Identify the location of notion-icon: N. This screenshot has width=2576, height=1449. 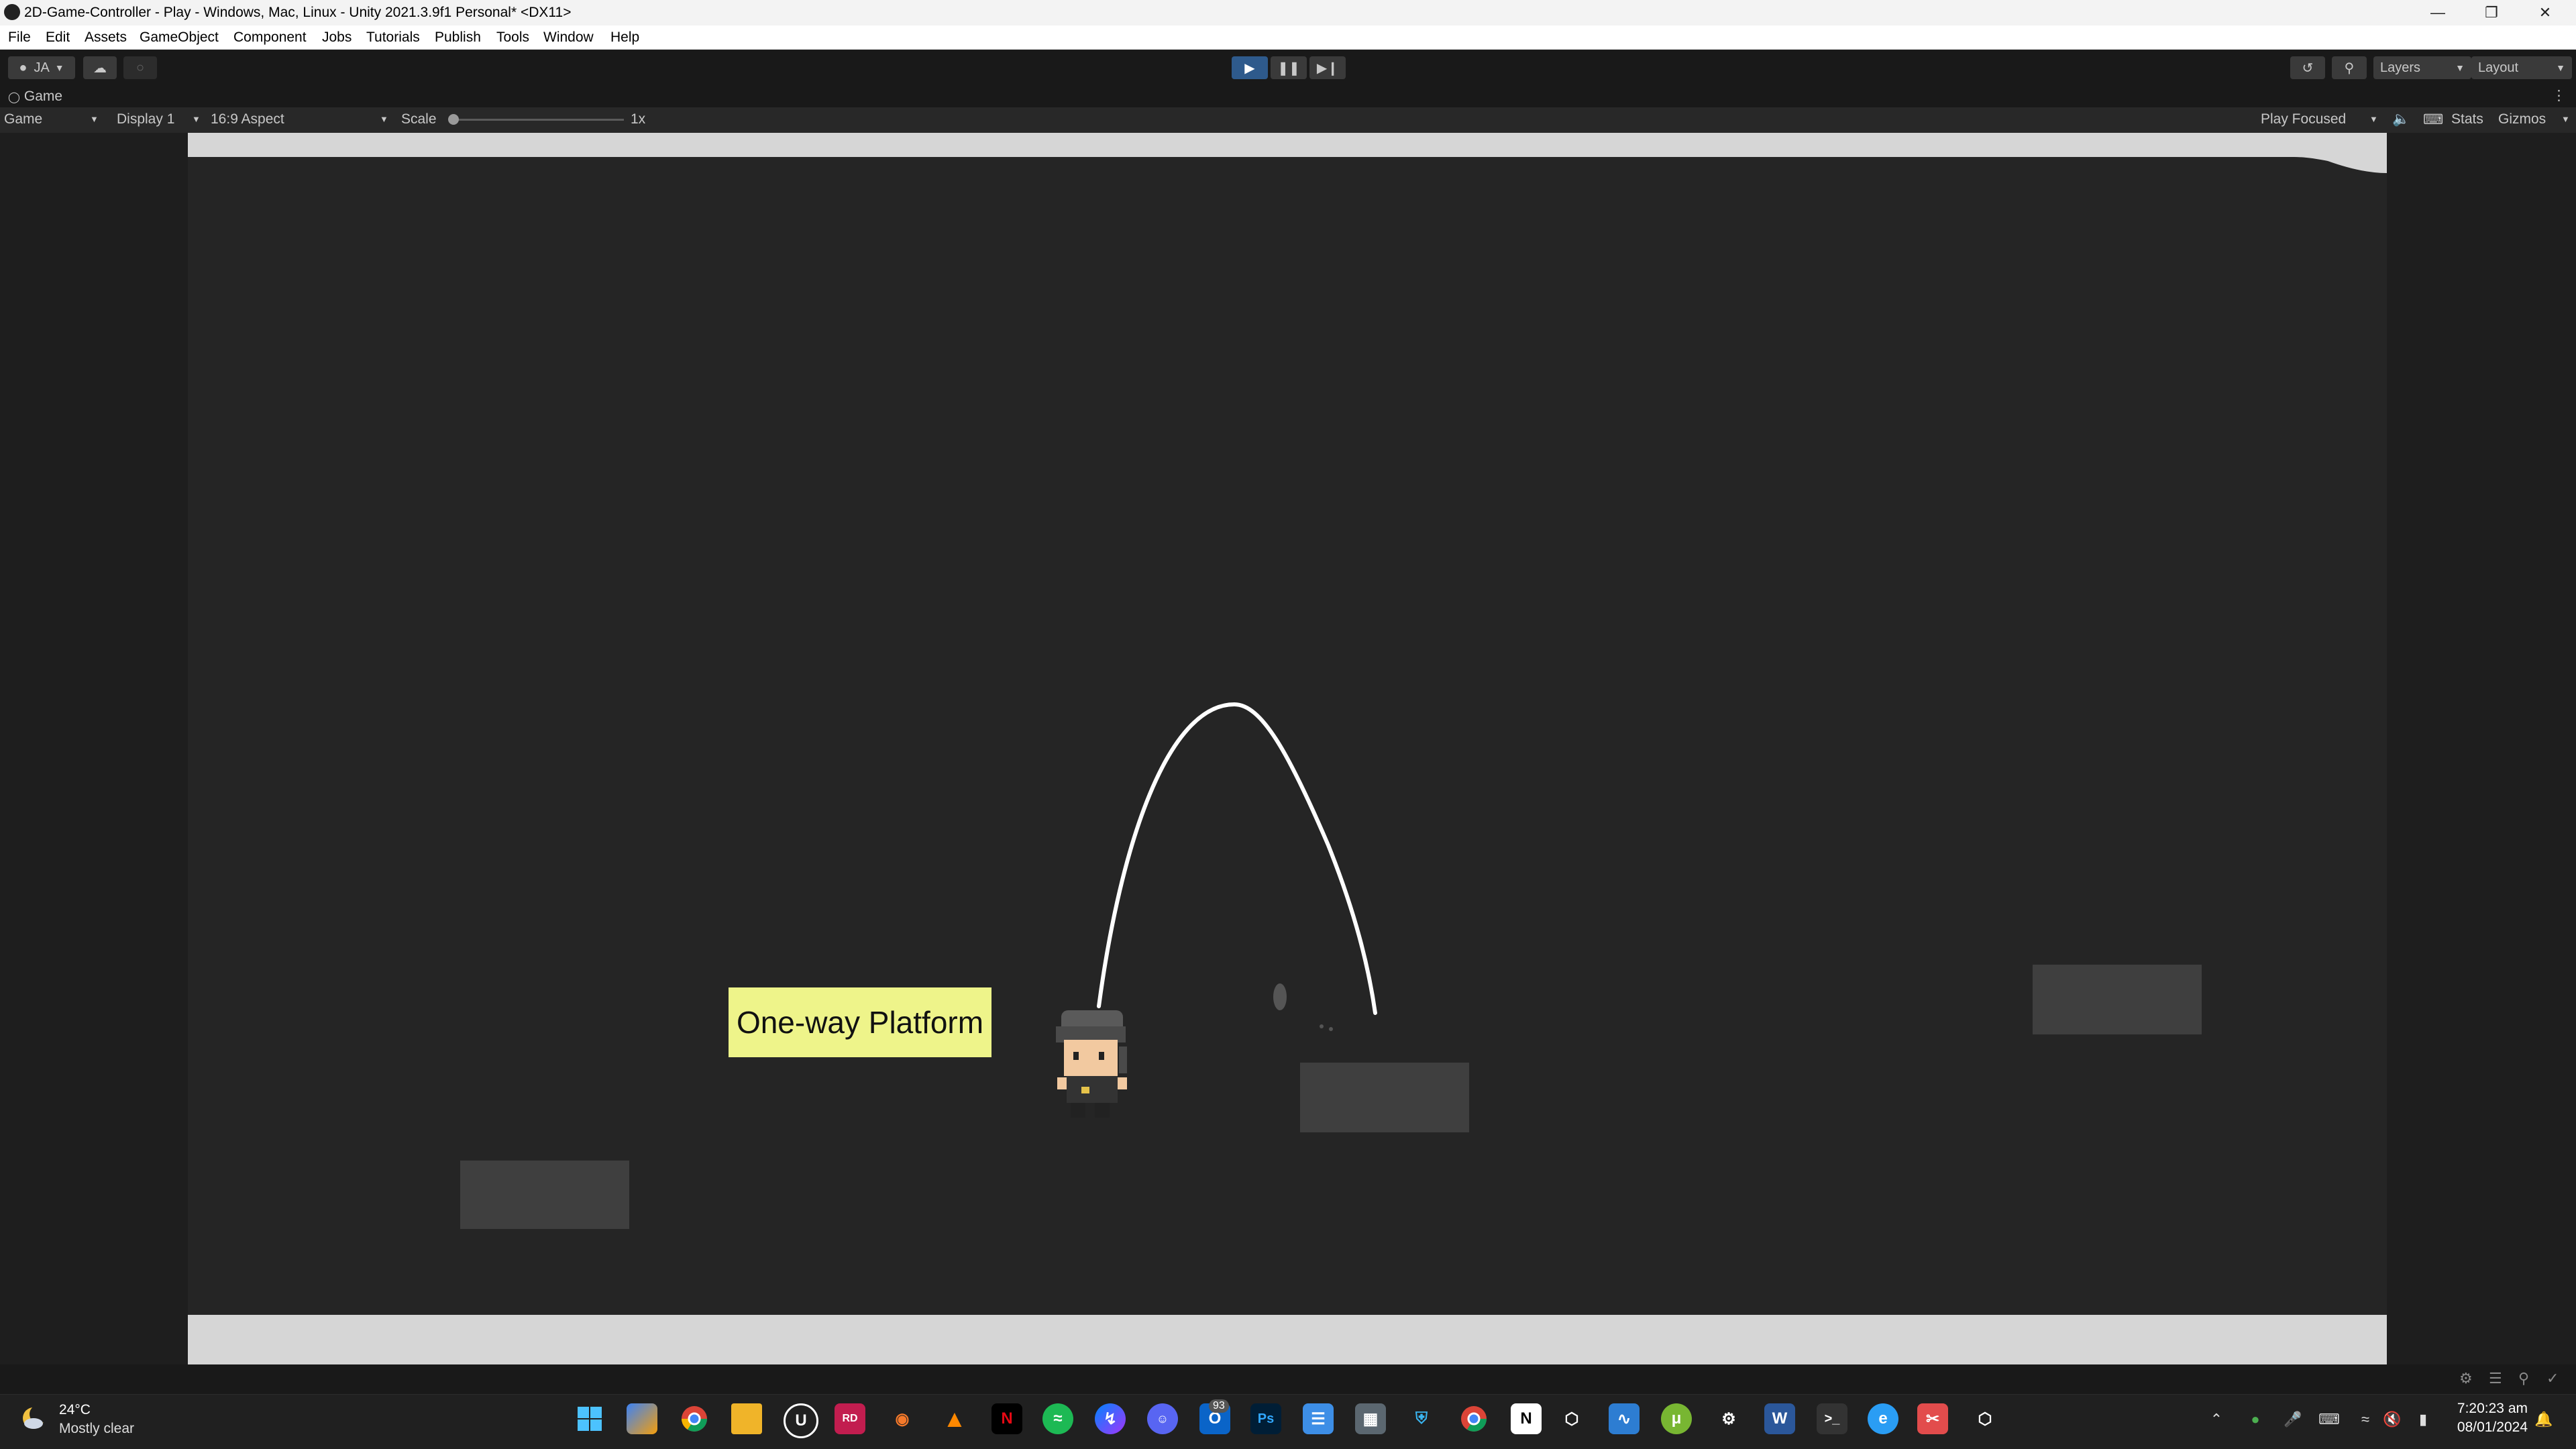
(1526, 1418).